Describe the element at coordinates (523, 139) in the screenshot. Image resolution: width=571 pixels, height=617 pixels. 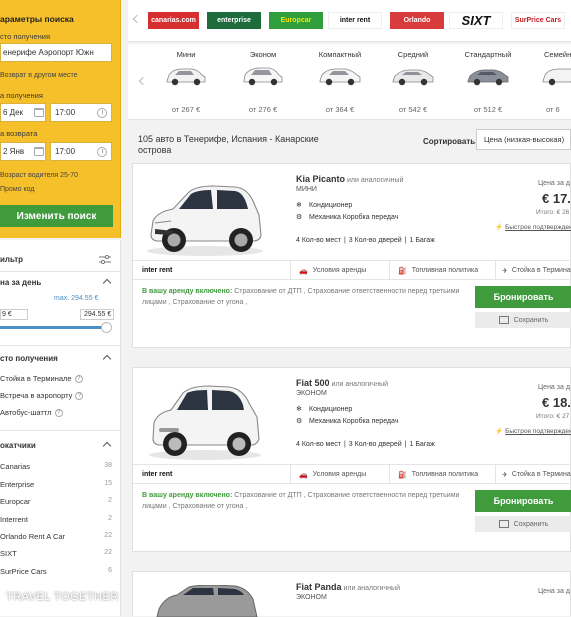
I see `sort-select: Цена (низкая-высокая)` at that location.